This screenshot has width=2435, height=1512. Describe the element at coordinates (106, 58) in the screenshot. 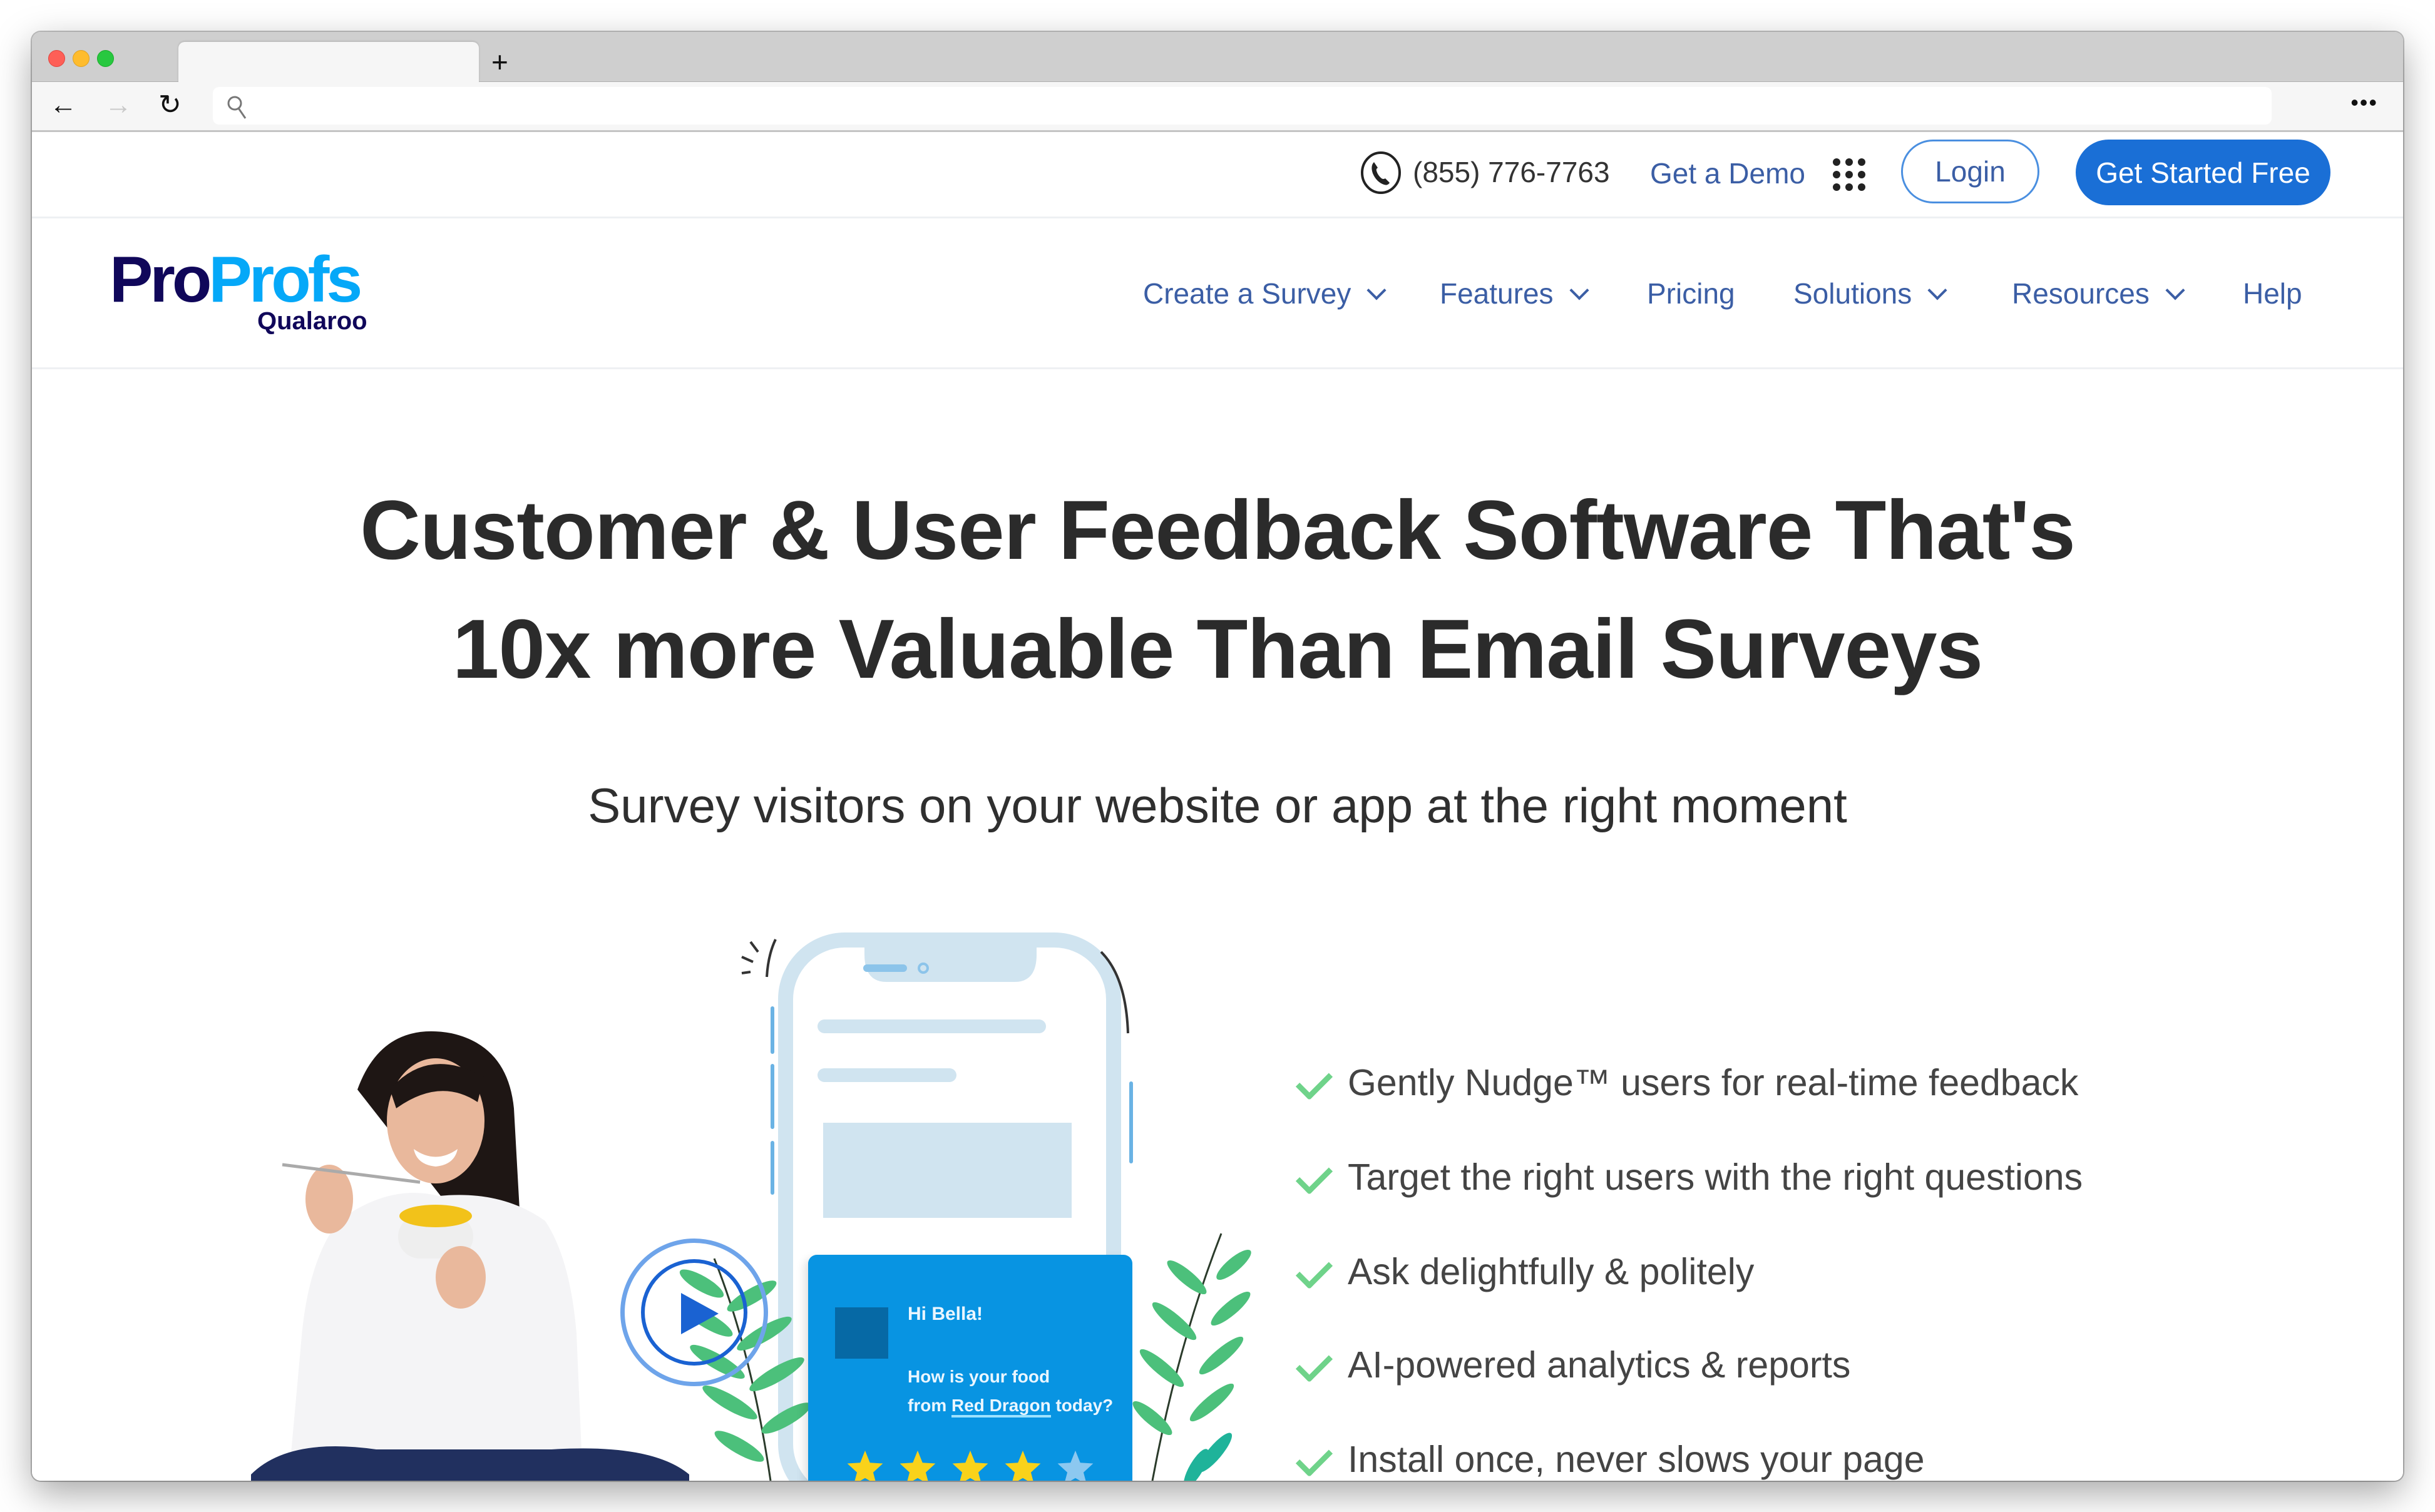

I see `maximize-window-button` at that location.